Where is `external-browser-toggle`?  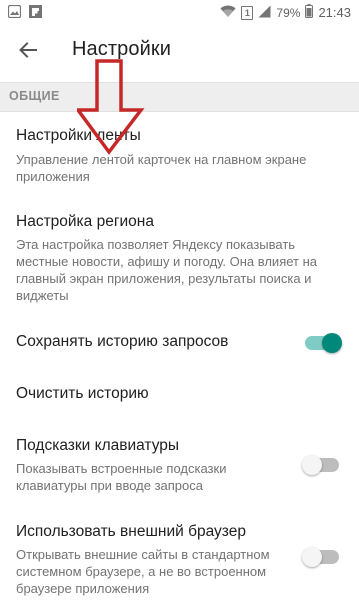 external-browser-toggle is located at coordinates (320, 557).